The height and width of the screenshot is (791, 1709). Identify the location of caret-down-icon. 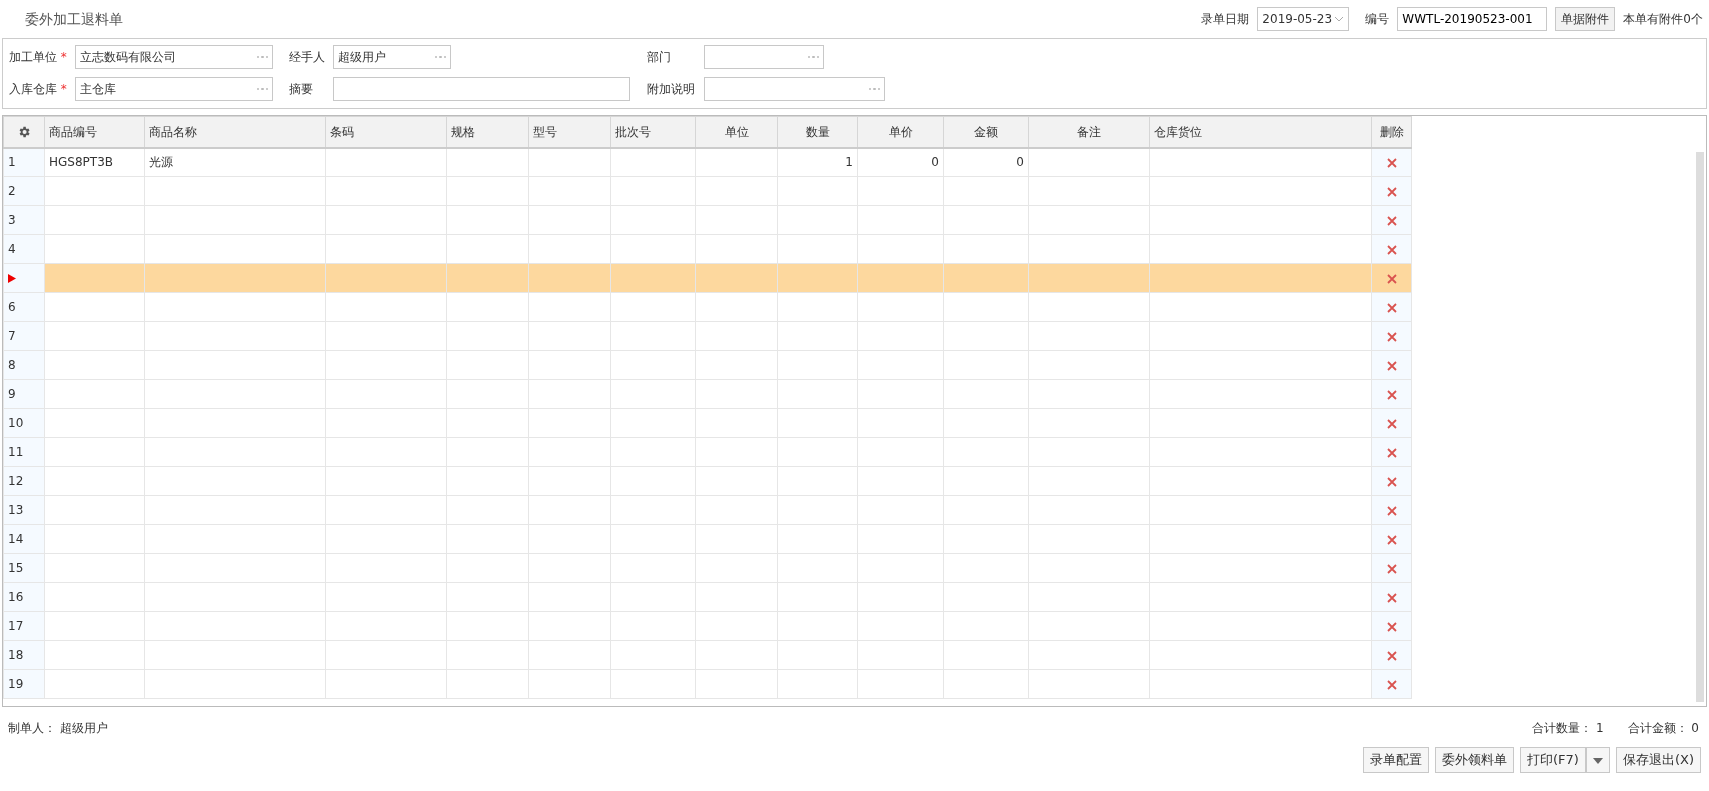
(1597, 760).